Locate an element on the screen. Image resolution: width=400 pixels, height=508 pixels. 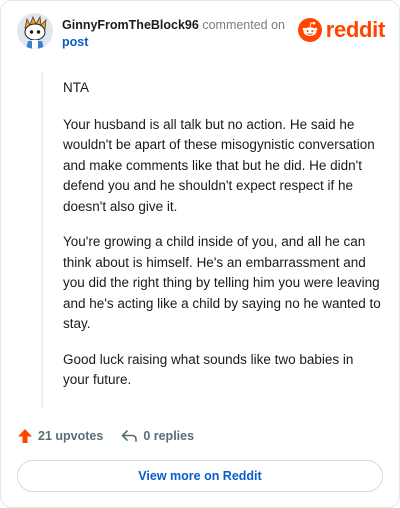
comment-meta: GinnyFromTheBlock96 commented on post is located at coordinates (173, 34).